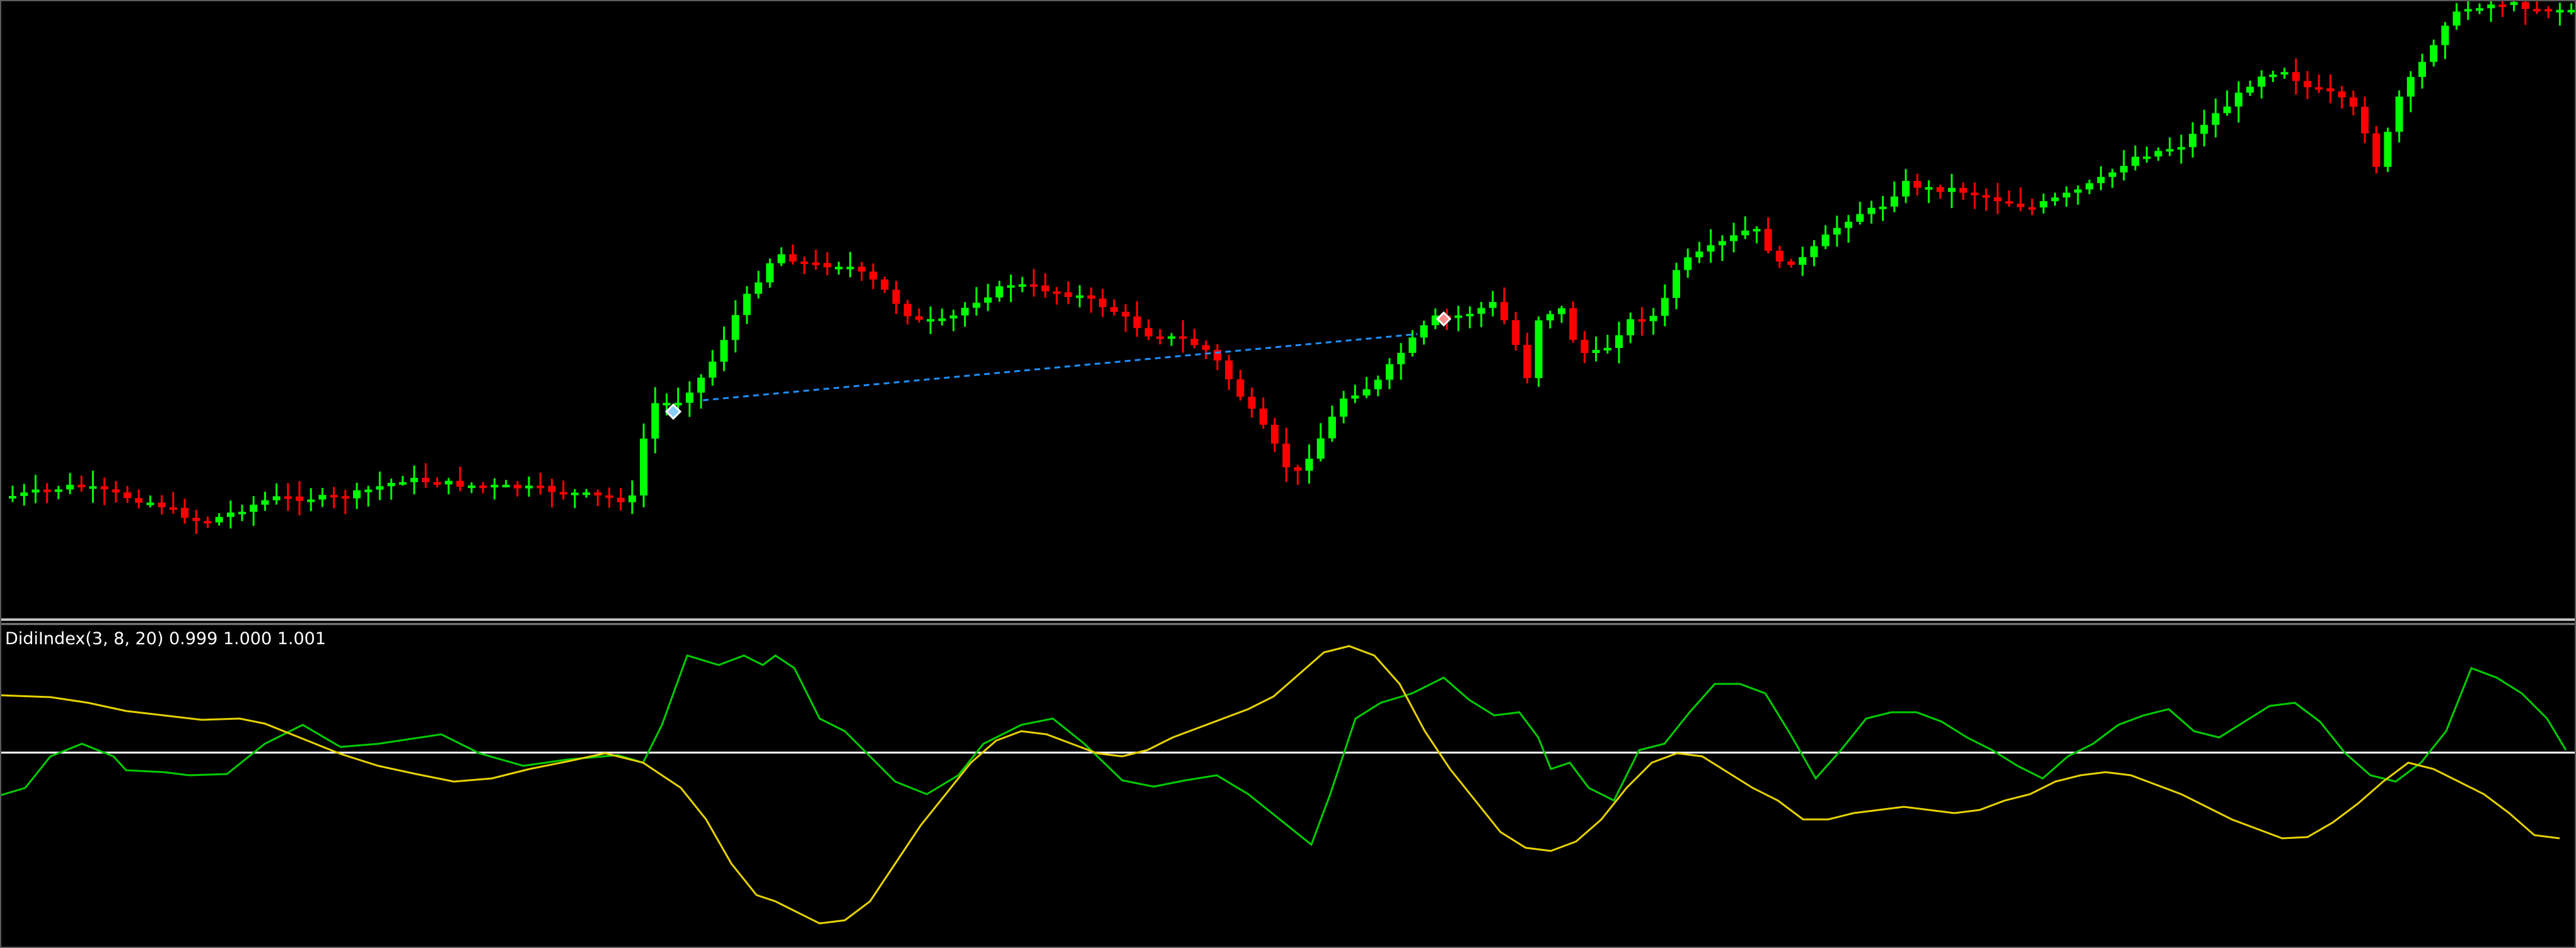  I want to click on sell-arrow-icon, so click(1444, 319).